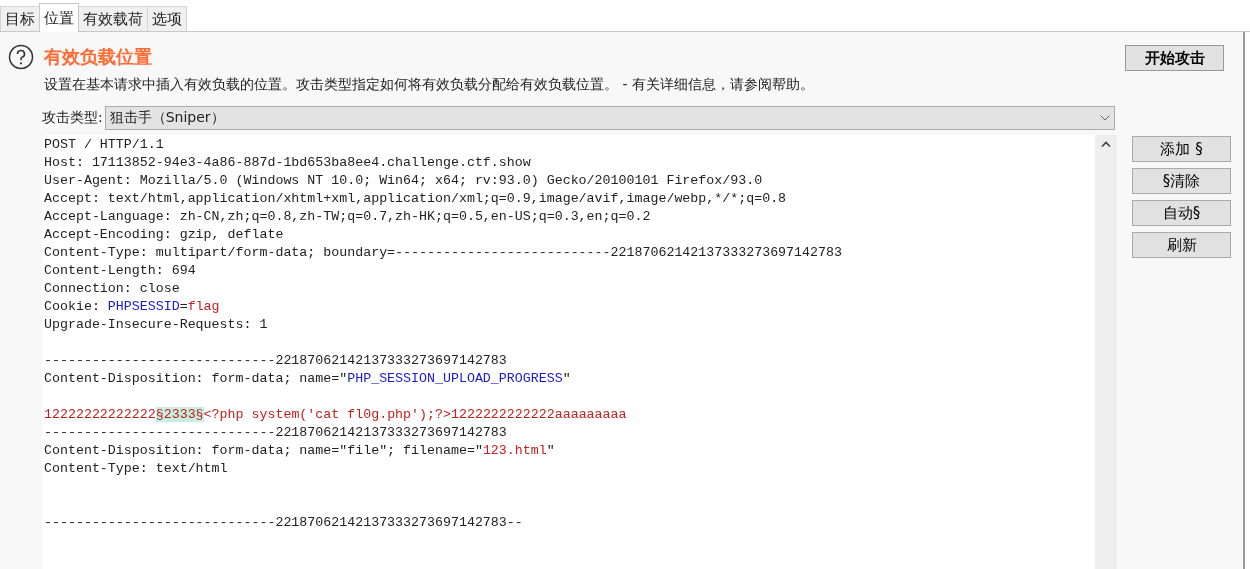 The height and width of the screenshot is (569, 1250). I want to click on request-text: Host: 17113852-94e3-4a86-887d-1bd653ba8ee4.challenge.ctf.show, so click(287, 162).